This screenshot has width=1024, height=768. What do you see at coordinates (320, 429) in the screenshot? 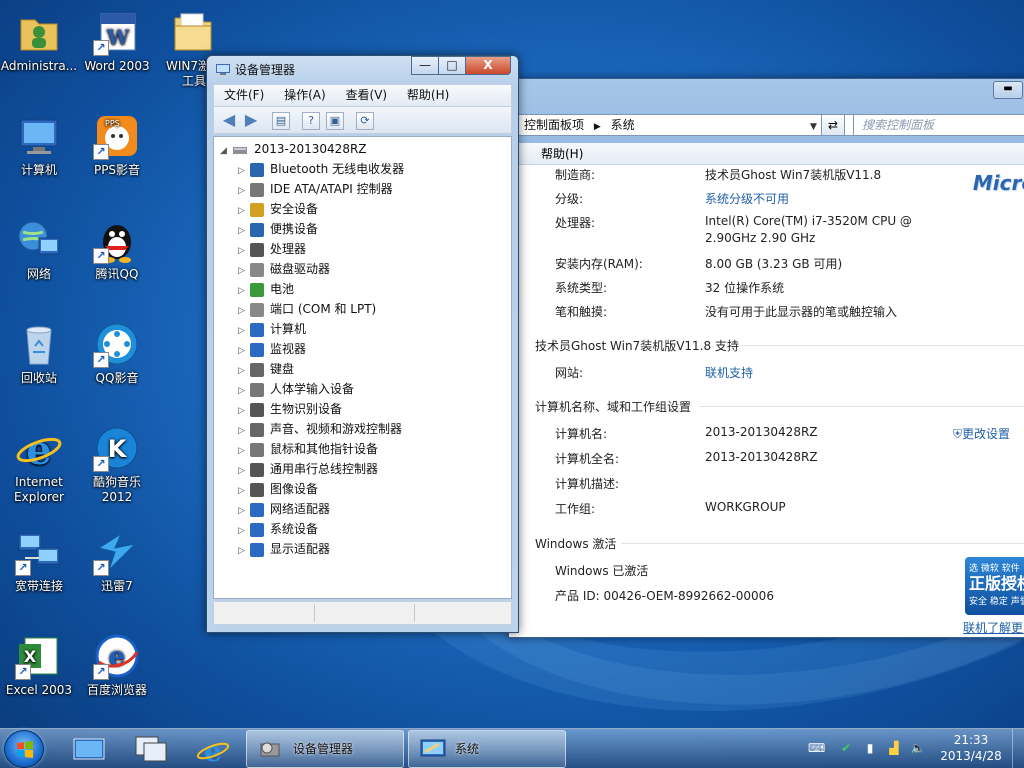
I see `device-category: ▷ 声音、视频和游戏控制器` at bounding box center [320, 429].